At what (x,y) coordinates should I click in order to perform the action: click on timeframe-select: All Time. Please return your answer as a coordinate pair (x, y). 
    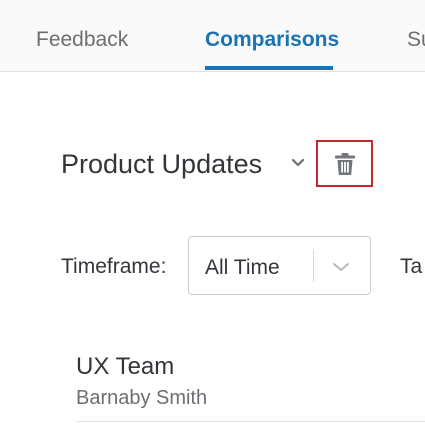
    Looking at the image, I should click on (279, 265).